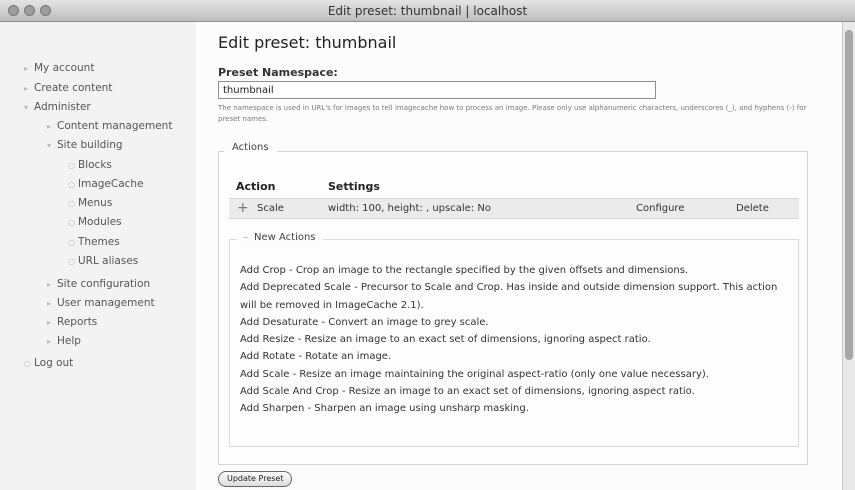 The height and width of the screenshot is (490, 855). Describe the element at coordinates (255, 479) in the screenshot. I see `update-preset-button: Update Preset` at that location.